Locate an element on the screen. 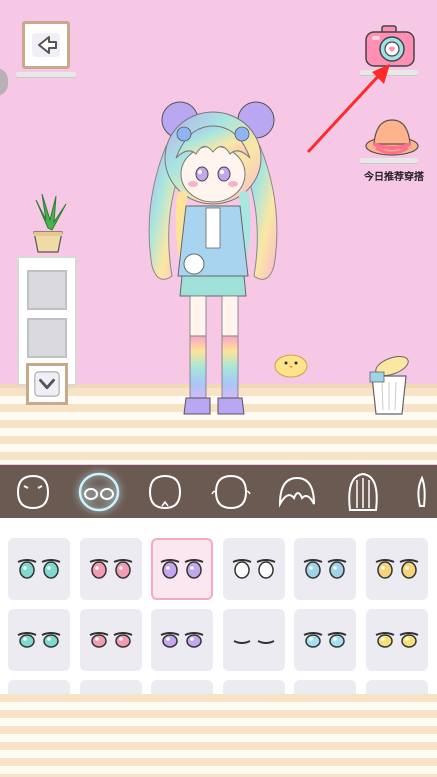 This screenshot has width=437, height=777. tab-back-hair is located at coordinates (363, 491).